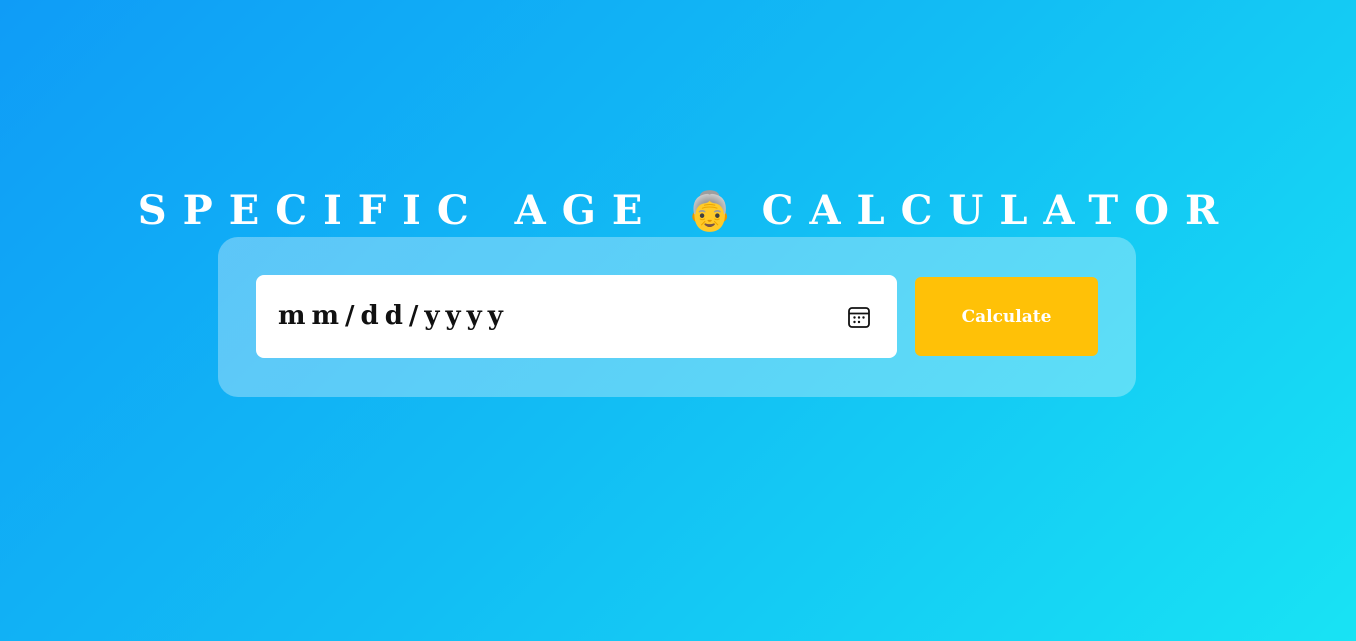 Image resolution: width=1356 pixels, height=641 pixels. I want to click on calendar-icon, so click(859, 317).